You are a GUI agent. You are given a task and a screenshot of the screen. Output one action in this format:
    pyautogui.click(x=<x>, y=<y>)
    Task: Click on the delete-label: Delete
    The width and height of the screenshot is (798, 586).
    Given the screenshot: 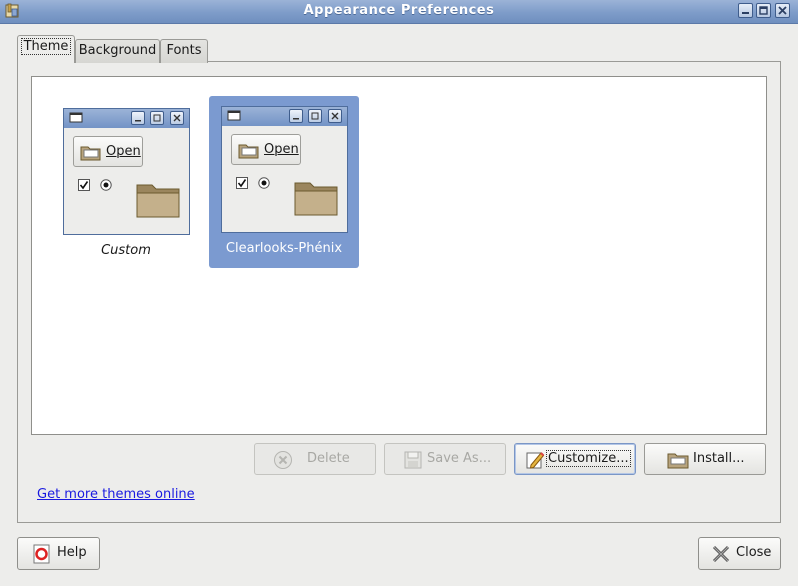 What is the action you would take?
    pyautogui.click(x=328, y=458)
    